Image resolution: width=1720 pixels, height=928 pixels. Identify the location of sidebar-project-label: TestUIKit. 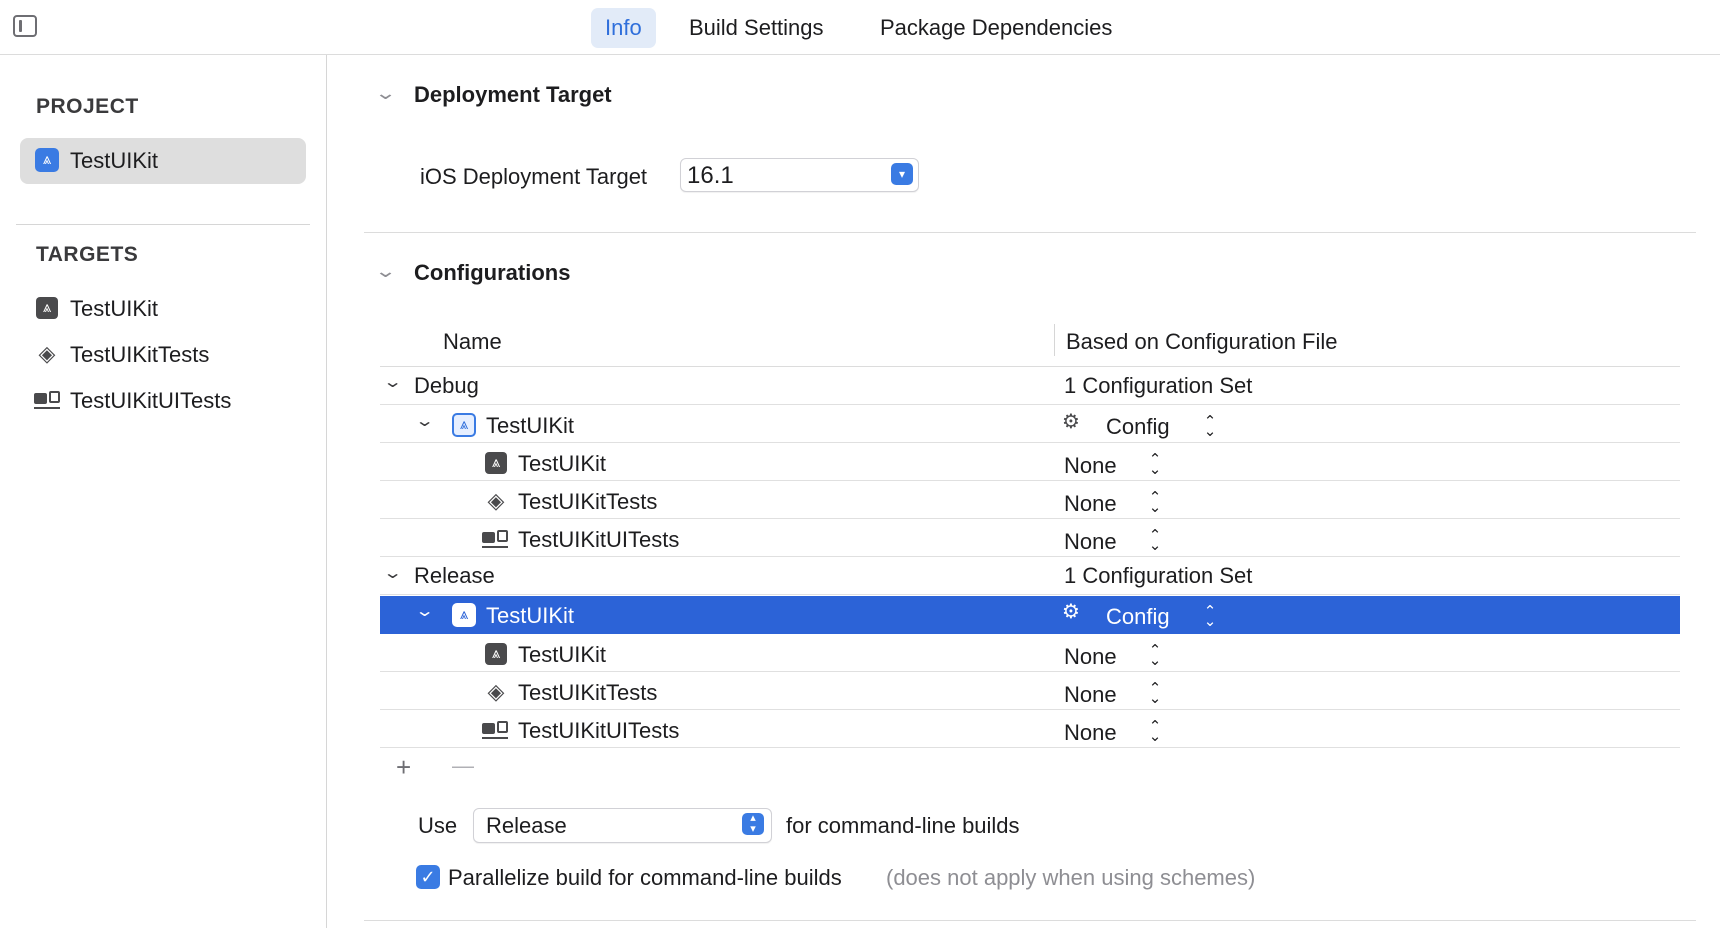
(114, 160).